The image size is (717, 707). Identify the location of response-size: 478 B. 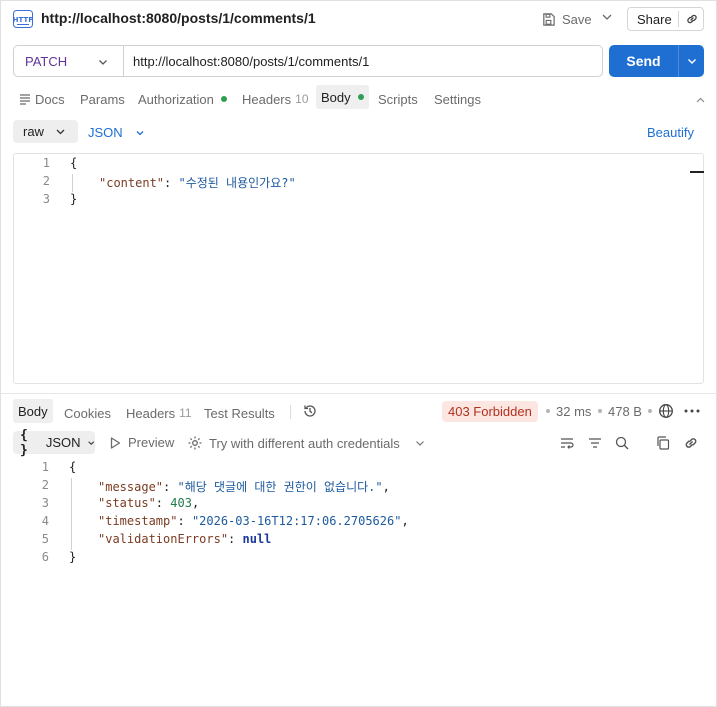
(625, 411).